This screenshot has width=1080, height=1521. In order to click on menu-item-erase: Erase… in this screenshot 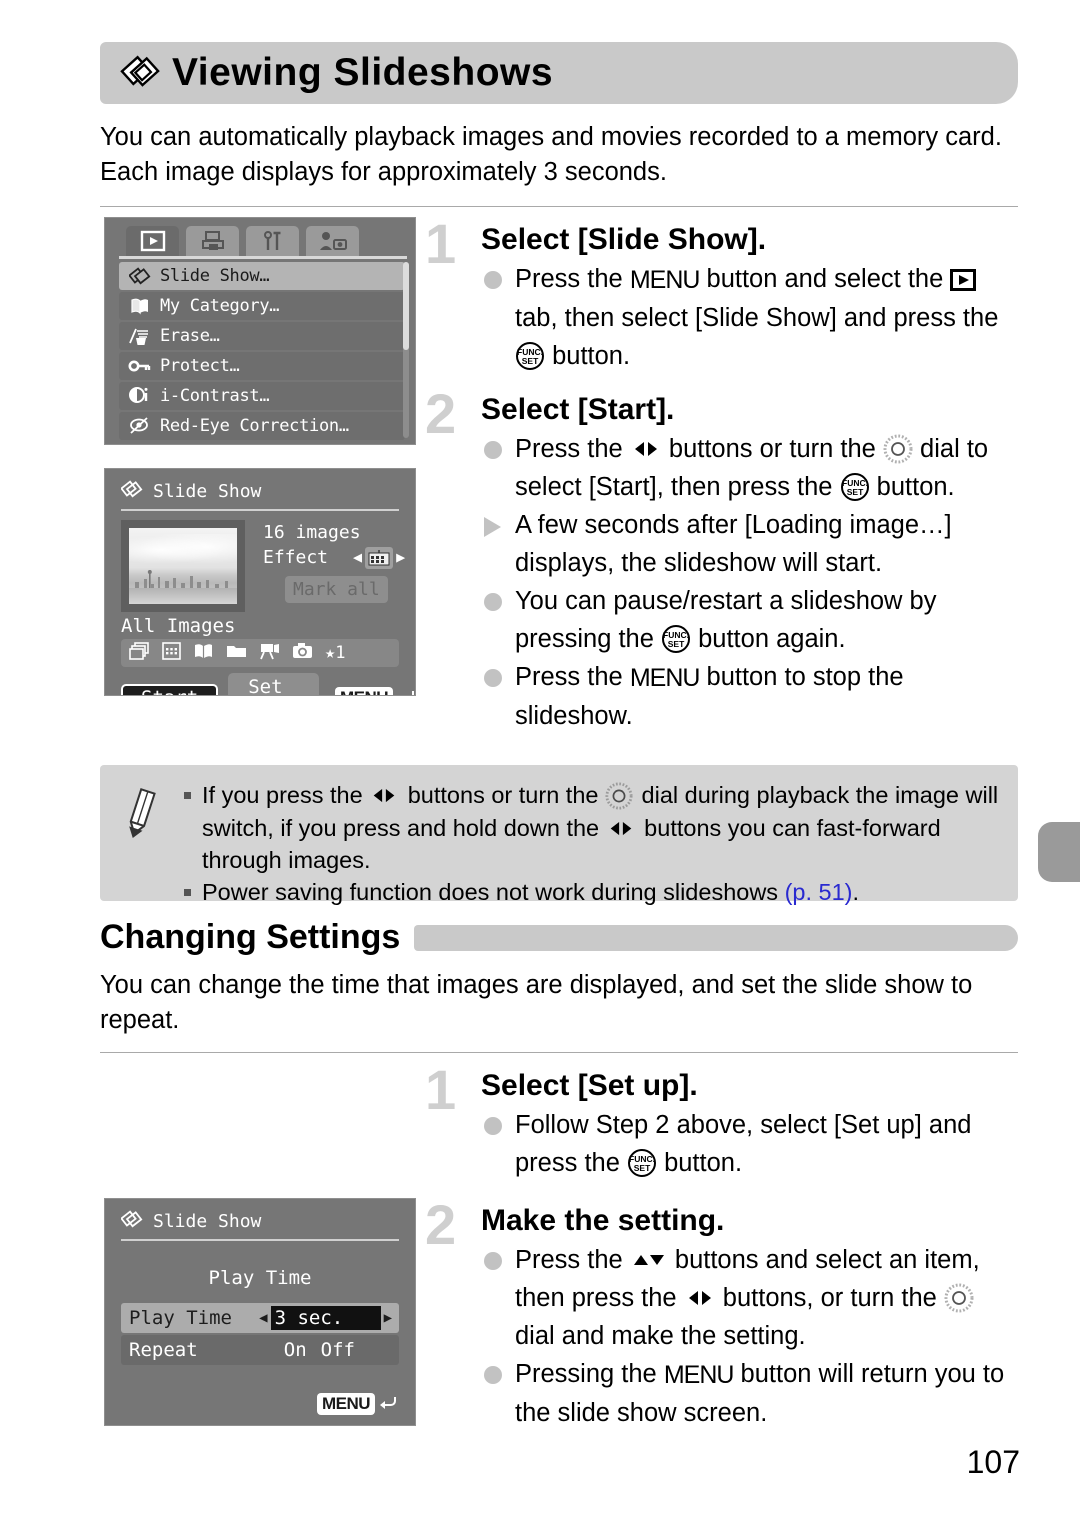, I will do `click(262, 336)`.